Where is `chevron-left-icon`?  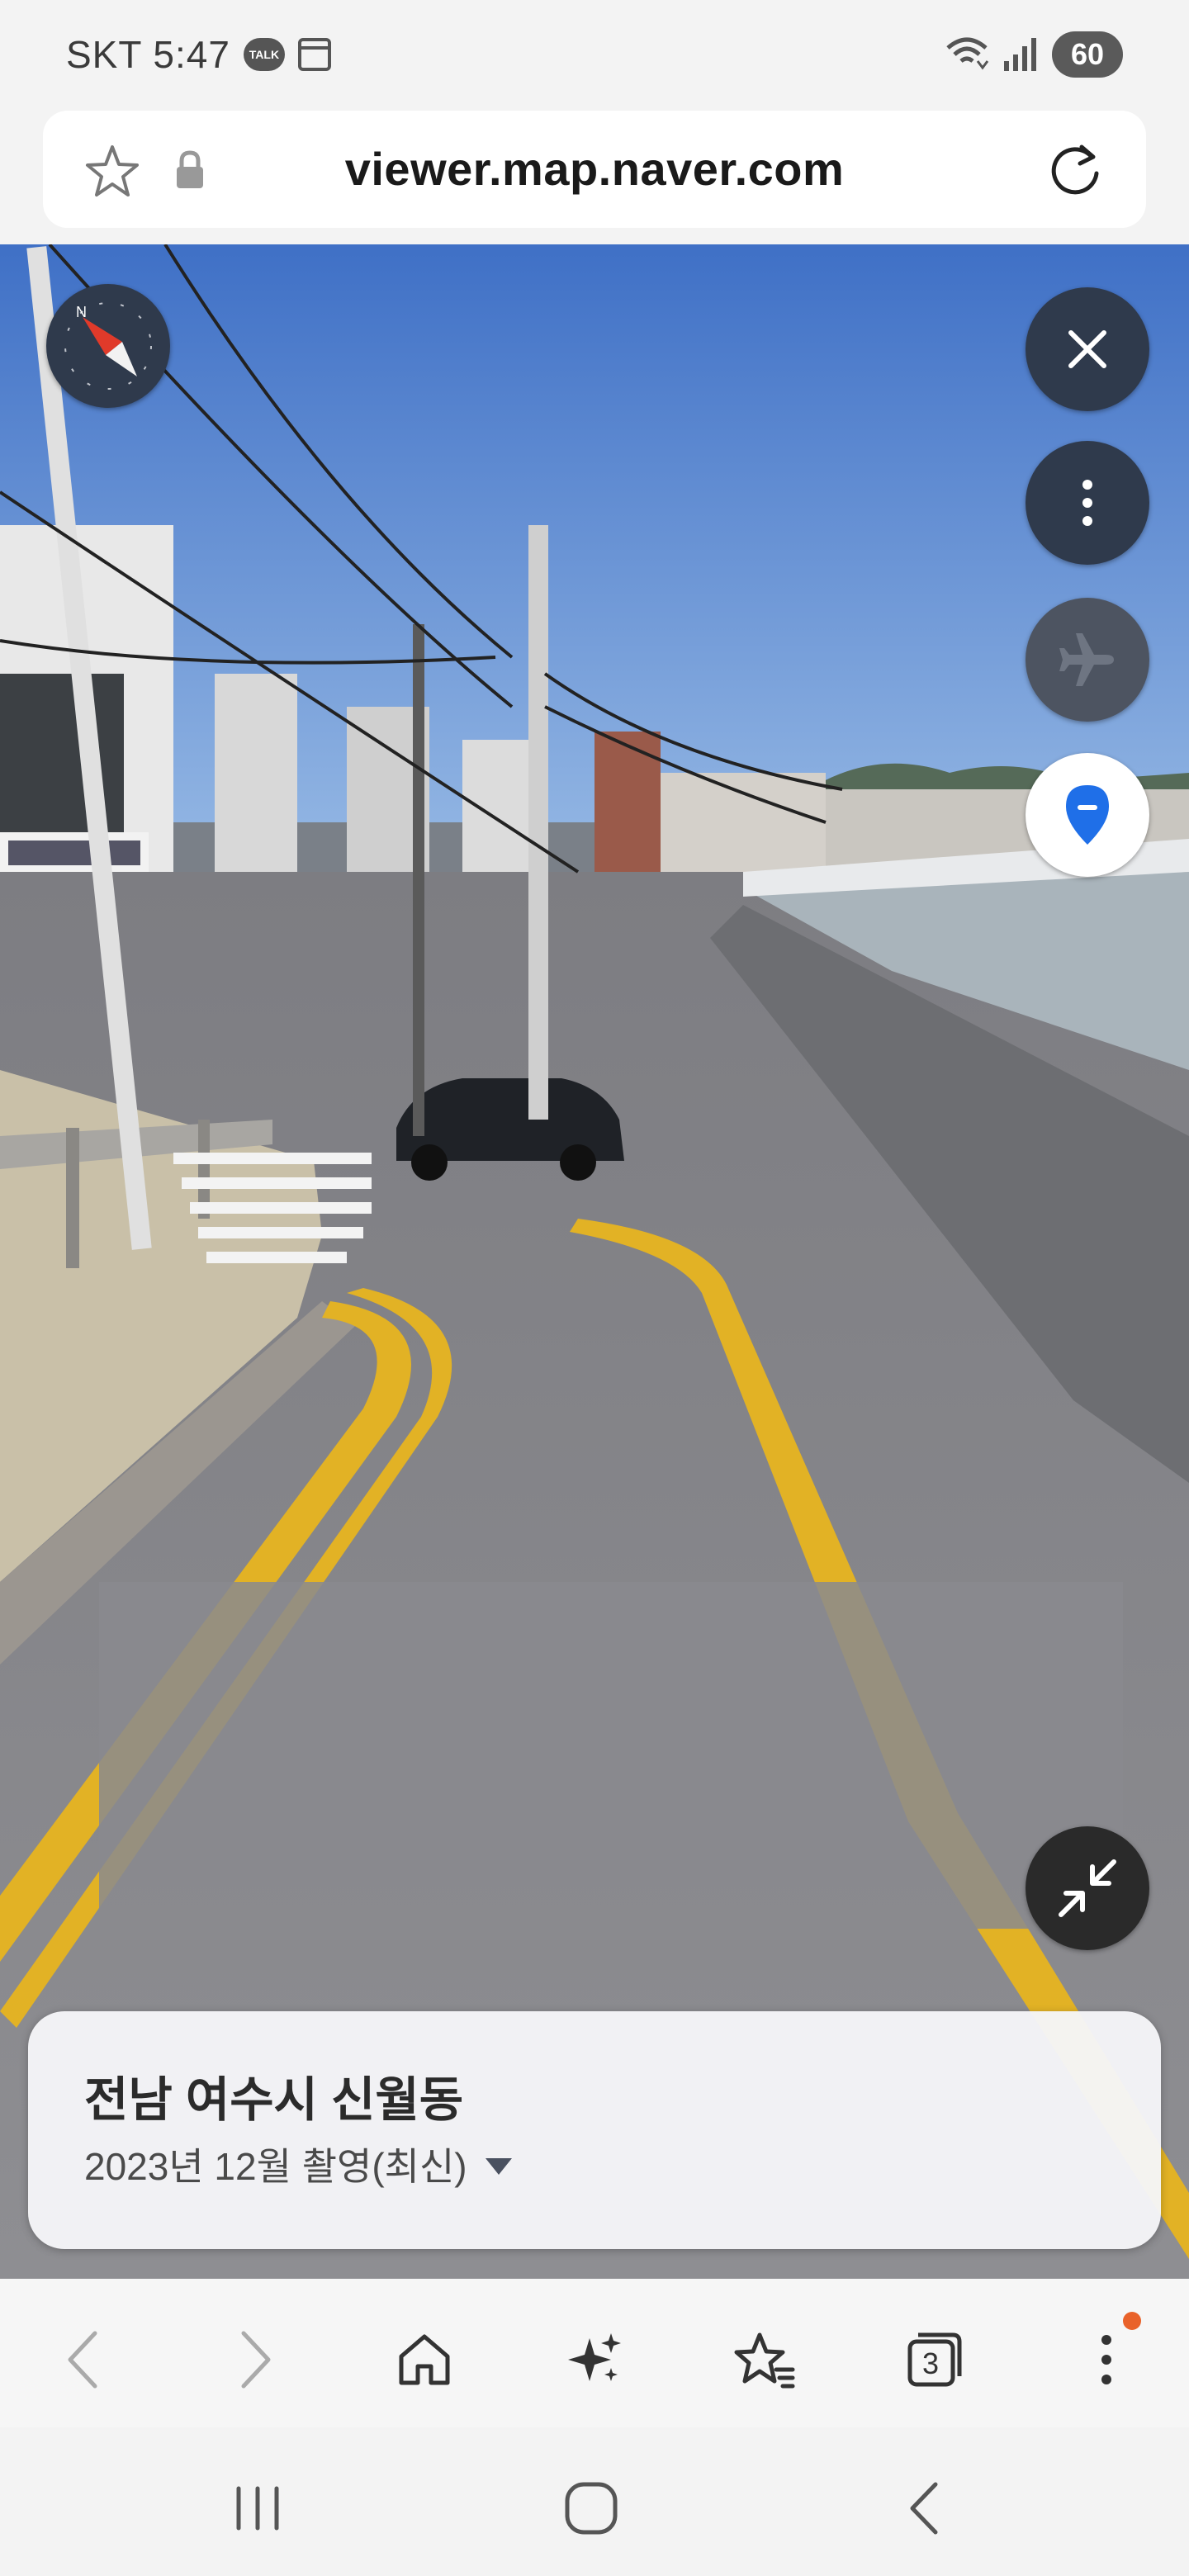 chevron-left-icon is located at coordinates (82, 2360).